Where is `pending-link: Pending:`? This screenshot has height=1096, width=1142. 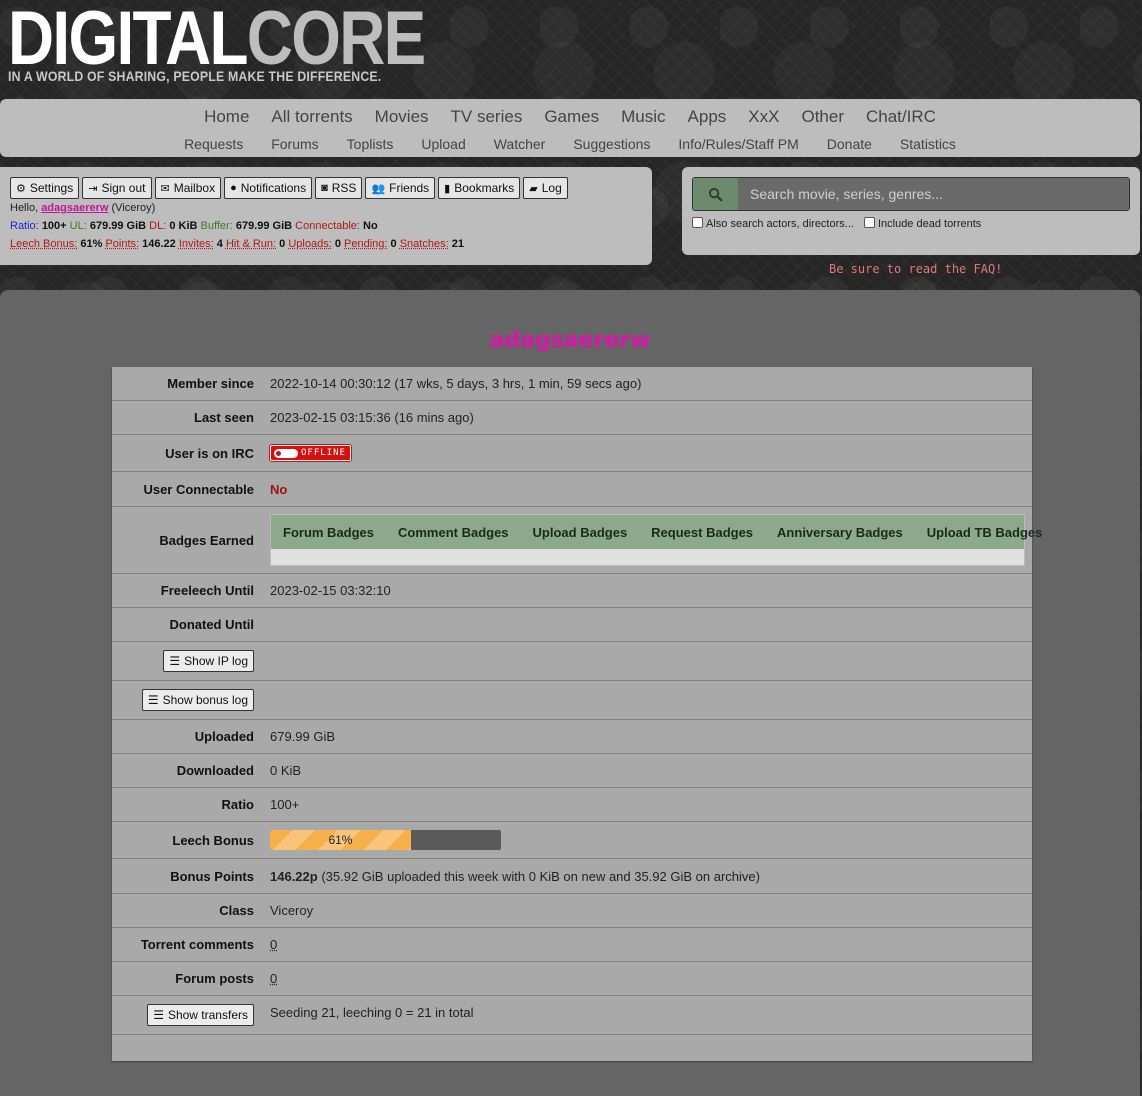
pending-link: Pending: is located at coordinates (365, 244).